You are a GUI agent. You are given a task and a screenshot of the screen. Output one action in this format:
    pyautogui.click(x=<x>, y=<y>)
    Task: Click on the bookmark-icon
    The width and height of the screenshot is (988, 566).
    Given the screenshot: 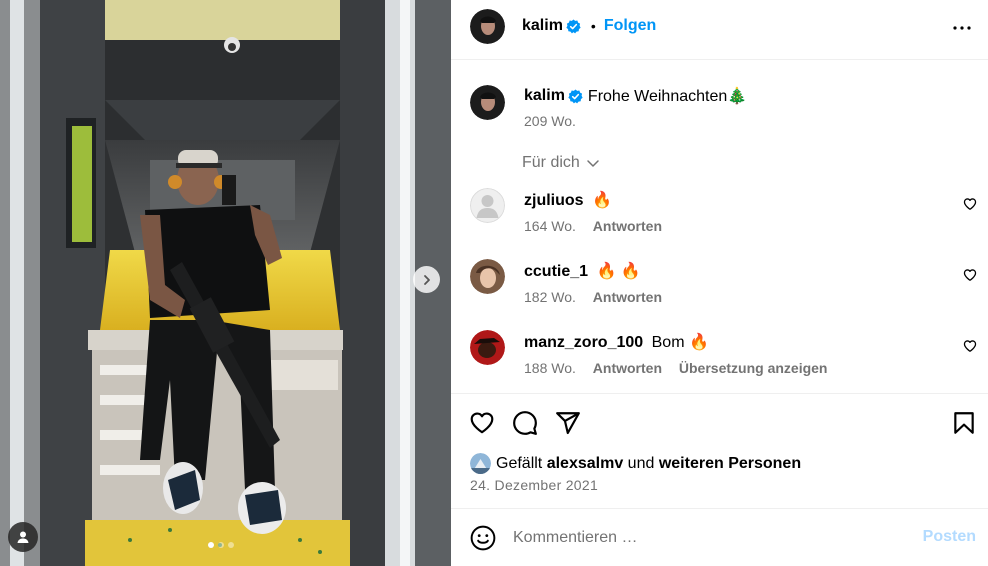 What is the action you would take?
    pyautogui.click(x=964, y=423)
    